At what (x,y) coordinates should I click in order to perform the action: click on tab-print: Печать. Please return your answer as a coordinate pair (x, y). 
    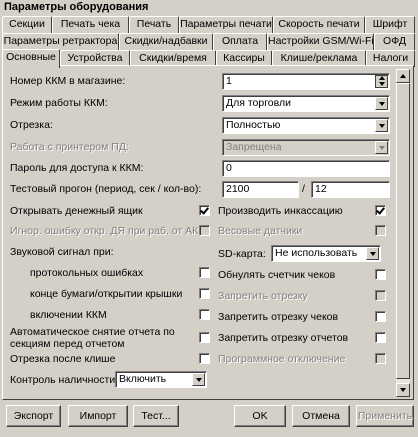
    Looking at the image, I should click on (154, 24).